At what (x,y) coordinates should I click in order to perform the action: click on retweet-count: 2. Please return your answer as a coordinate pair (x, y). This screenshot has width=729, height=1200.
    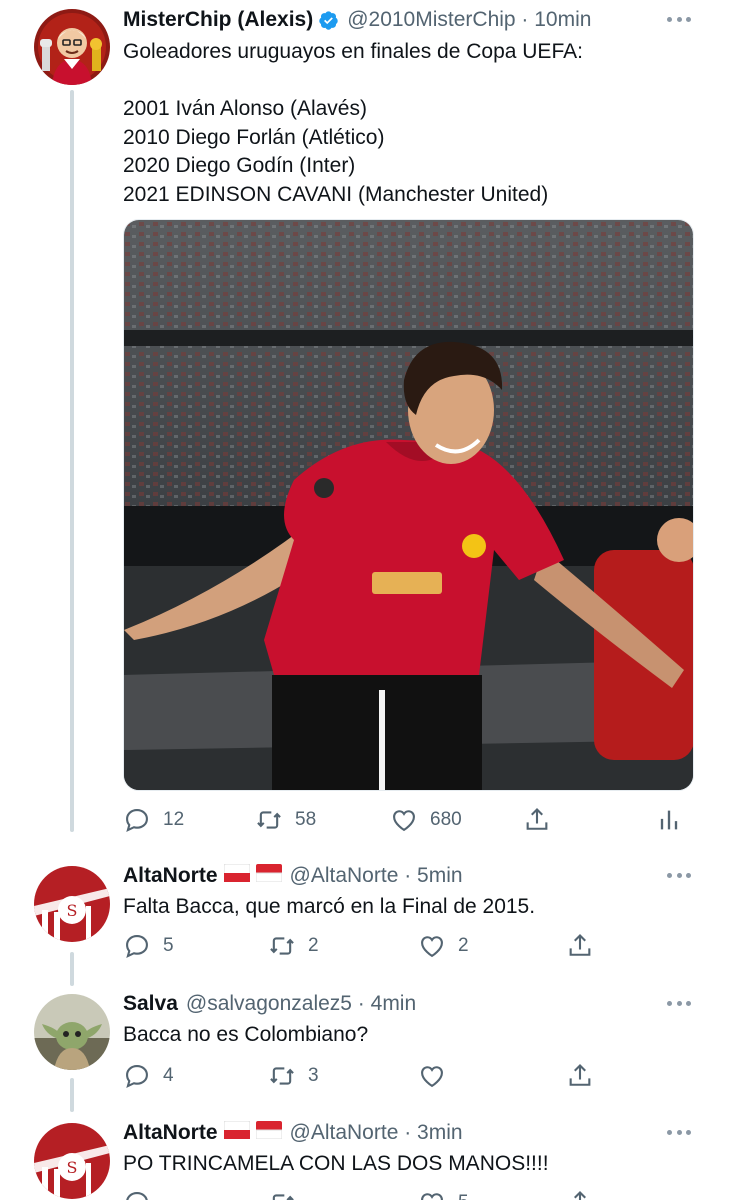
    Looking at the image, I should click on (313, 945).